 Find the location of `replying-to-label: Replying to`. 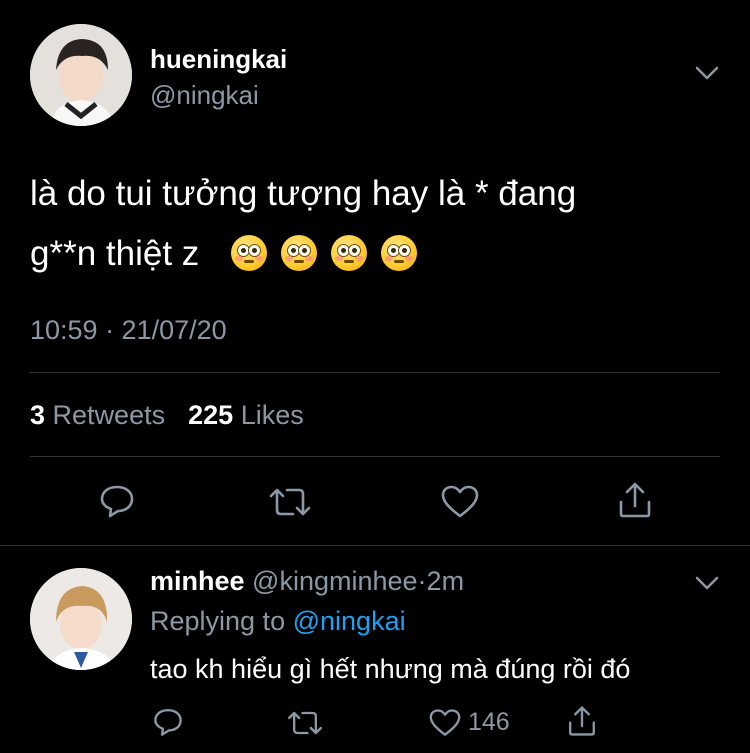

replying-to-label: Replying to is located at coordinates (218, 621).